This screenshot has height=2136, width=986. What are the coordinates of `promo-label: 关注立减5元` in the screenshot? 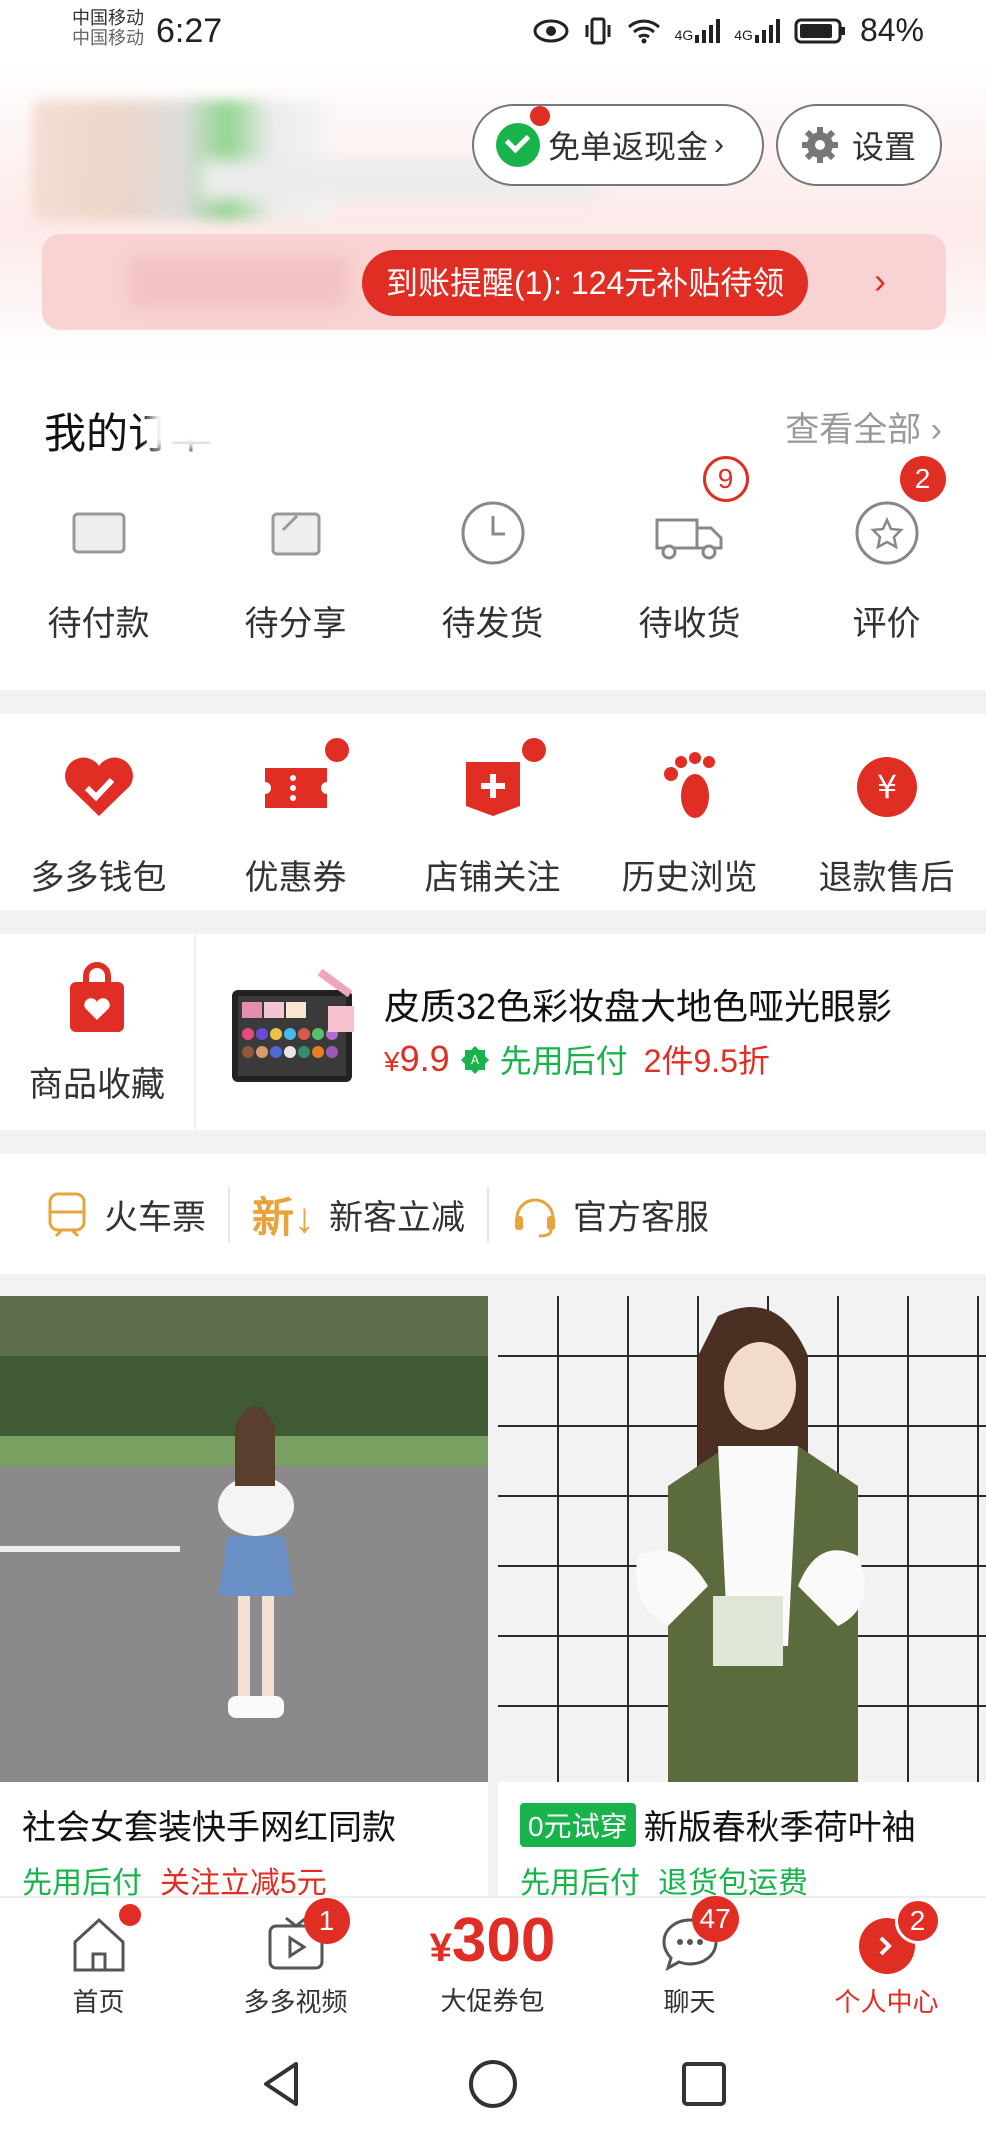 It's located at (243, 1881).